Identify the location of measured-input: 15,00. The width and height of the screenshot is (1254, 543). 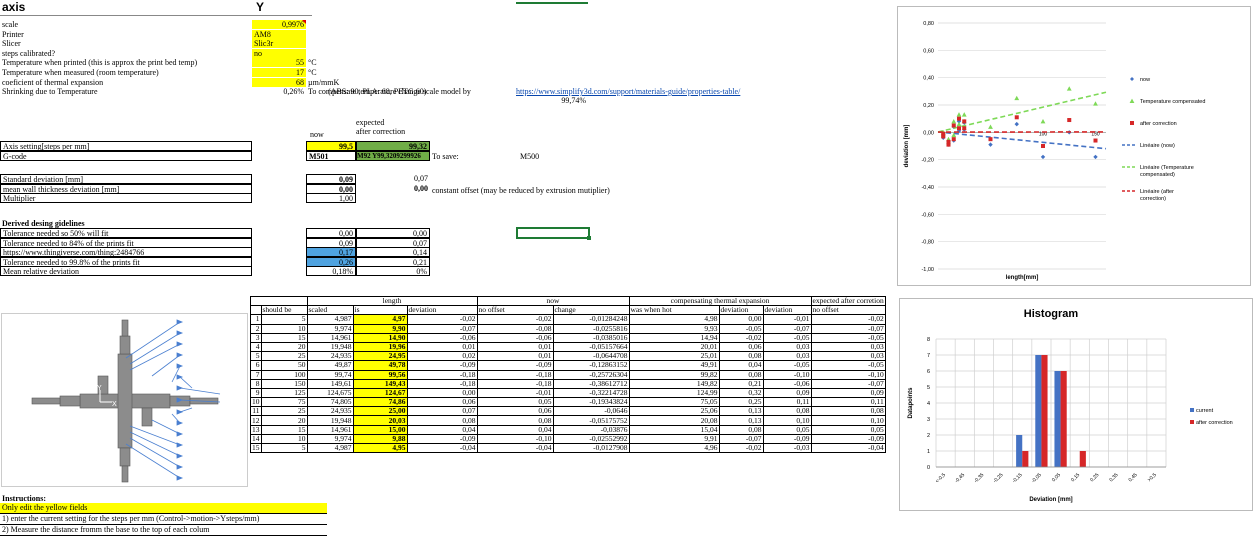
(380, 429).